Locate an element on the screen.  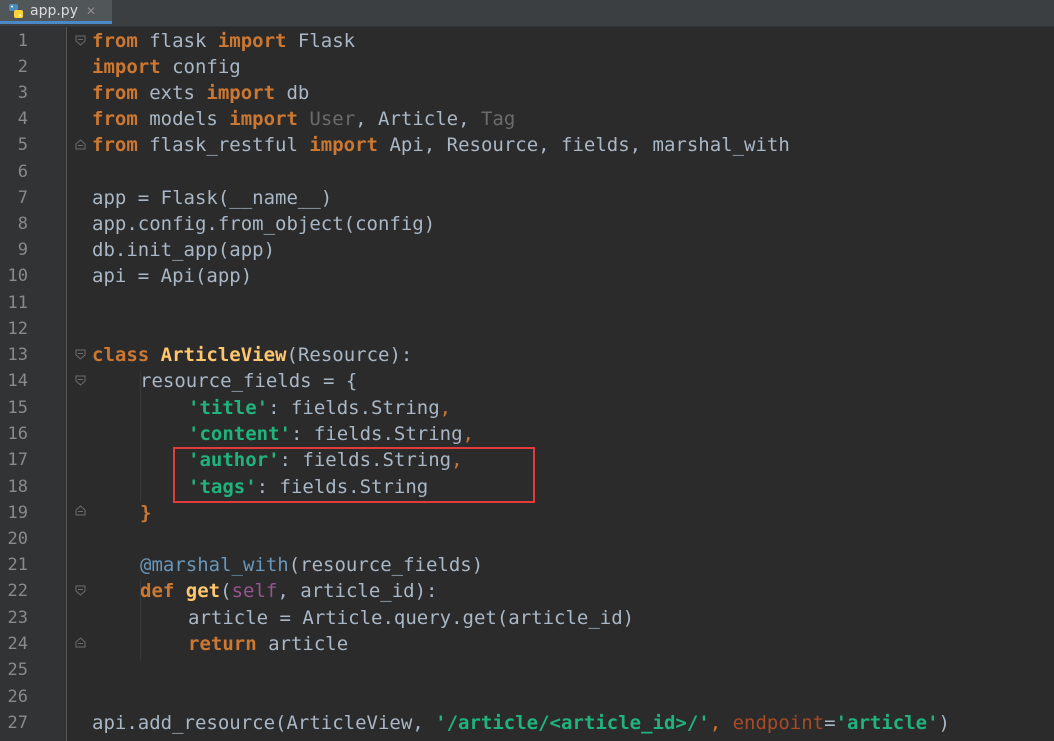
code-token: ) is located at coordinates (944, 723).